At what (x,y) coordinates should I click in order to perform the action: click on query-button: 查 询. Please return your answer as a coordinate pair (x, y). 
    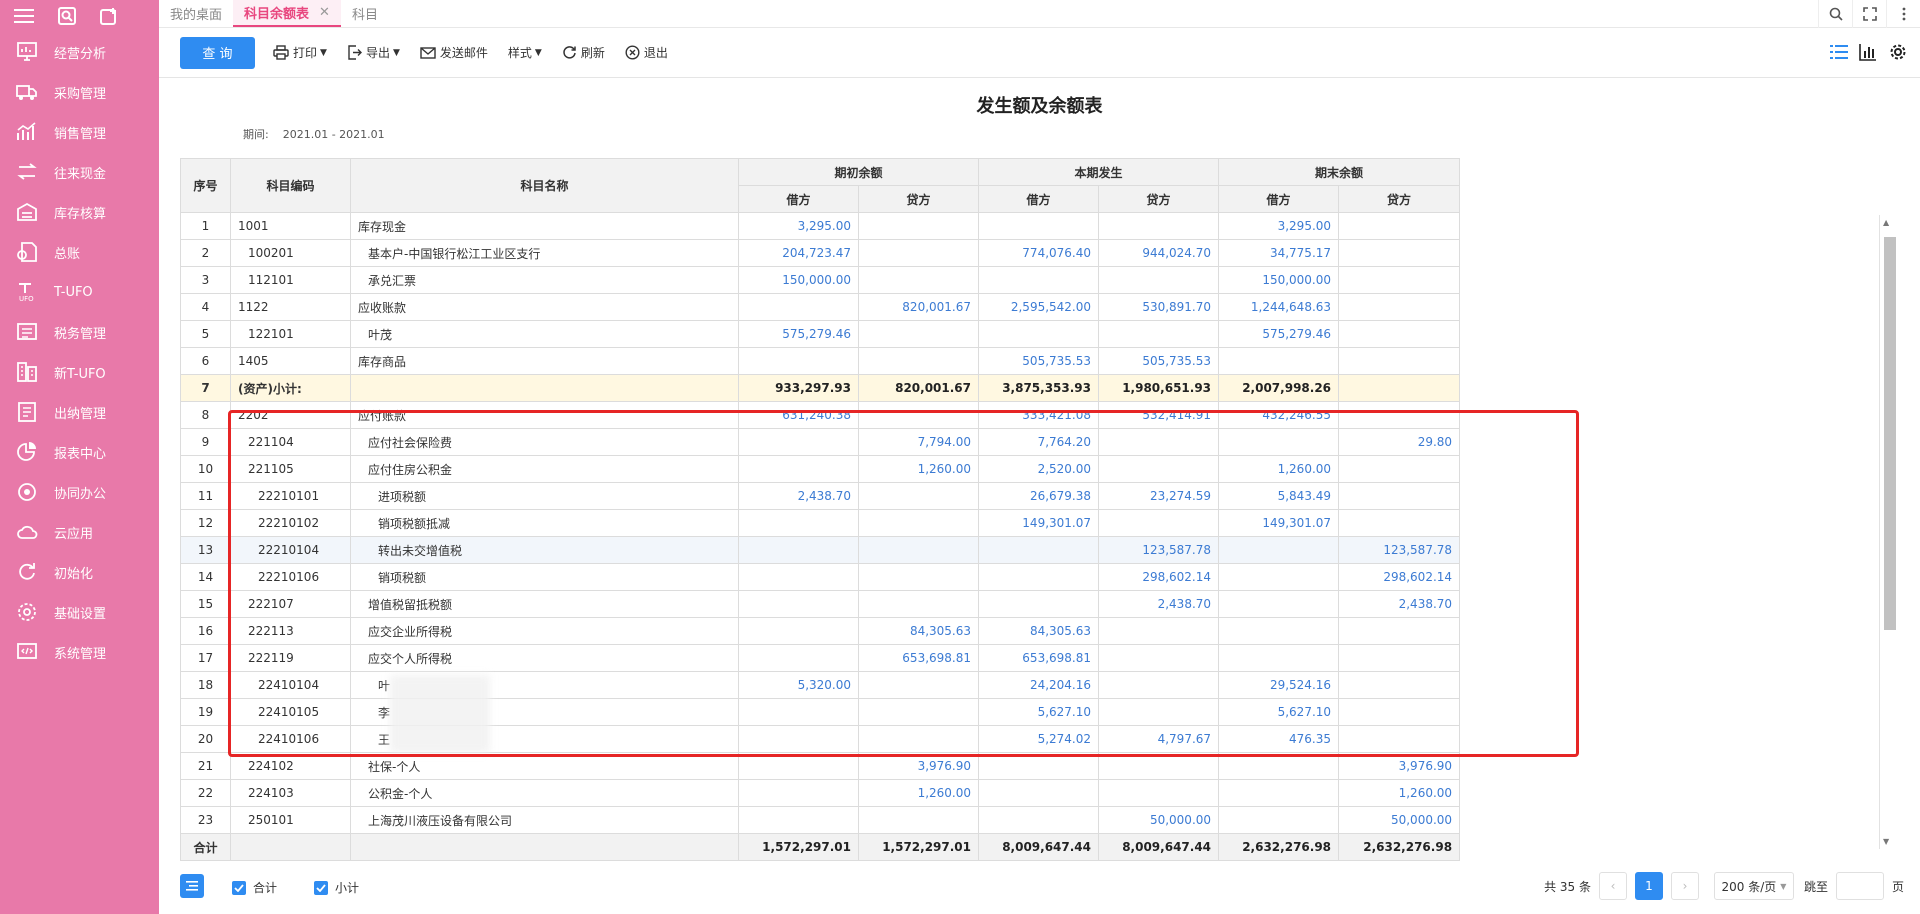
    Looking at the image, I should click on (217, 52).